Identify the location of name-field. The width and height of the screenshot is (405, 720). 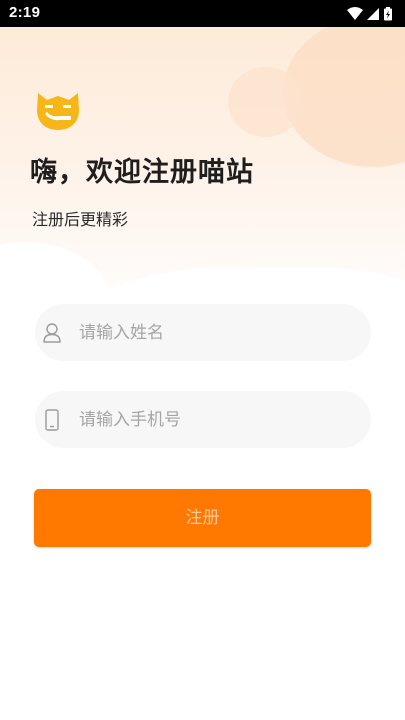
(203, 332).